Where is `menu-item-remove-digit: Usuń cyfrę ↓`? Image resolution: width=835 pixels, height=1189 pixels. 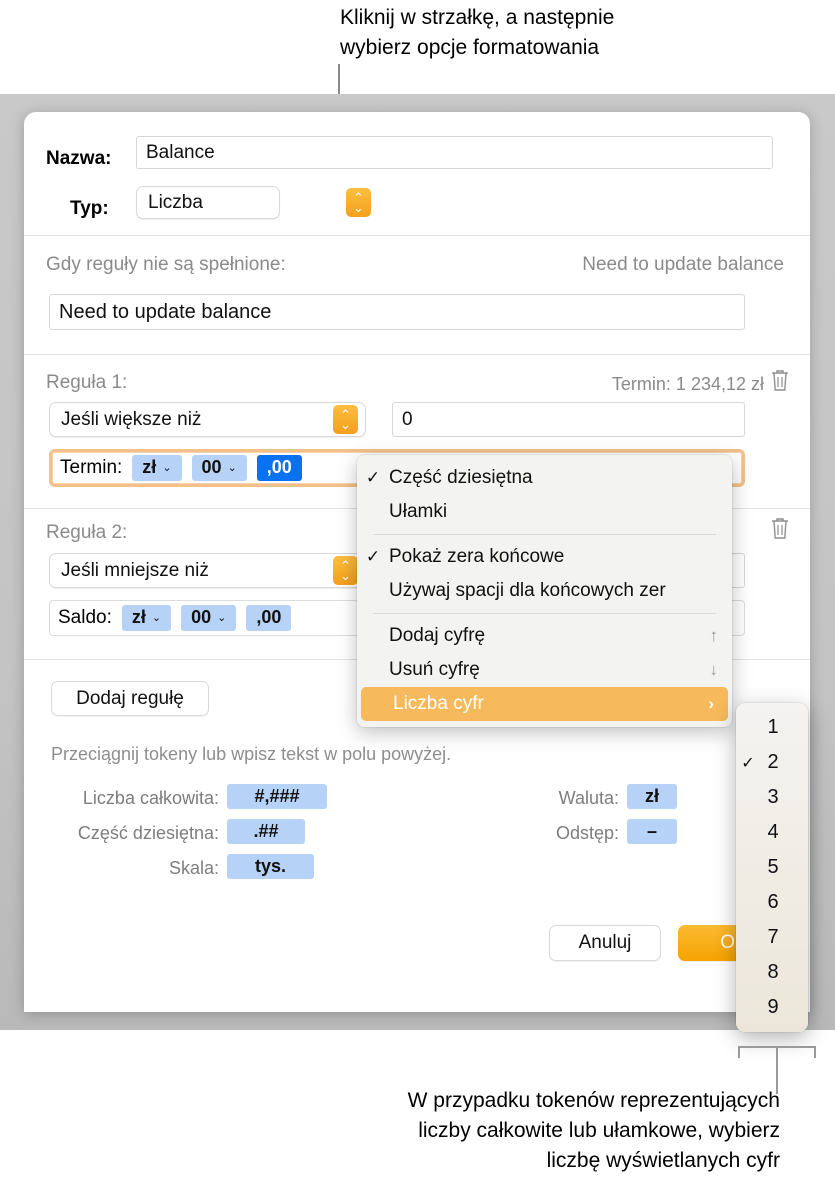 menu-item-remove-digit: Usuń cyfrę ↓ is located at coordinates (544, 670).